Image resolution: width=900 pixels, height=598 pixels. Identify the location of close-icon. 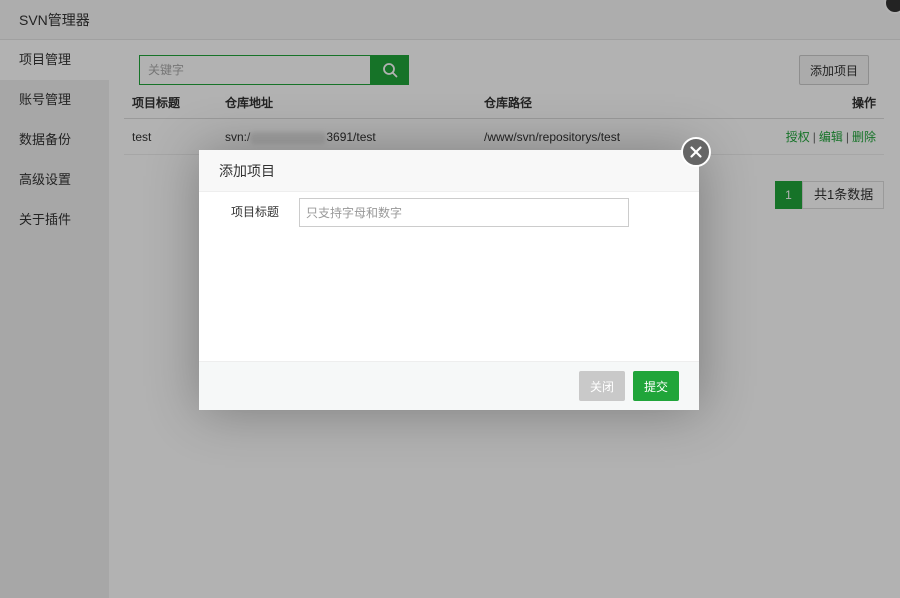
(696, 152).